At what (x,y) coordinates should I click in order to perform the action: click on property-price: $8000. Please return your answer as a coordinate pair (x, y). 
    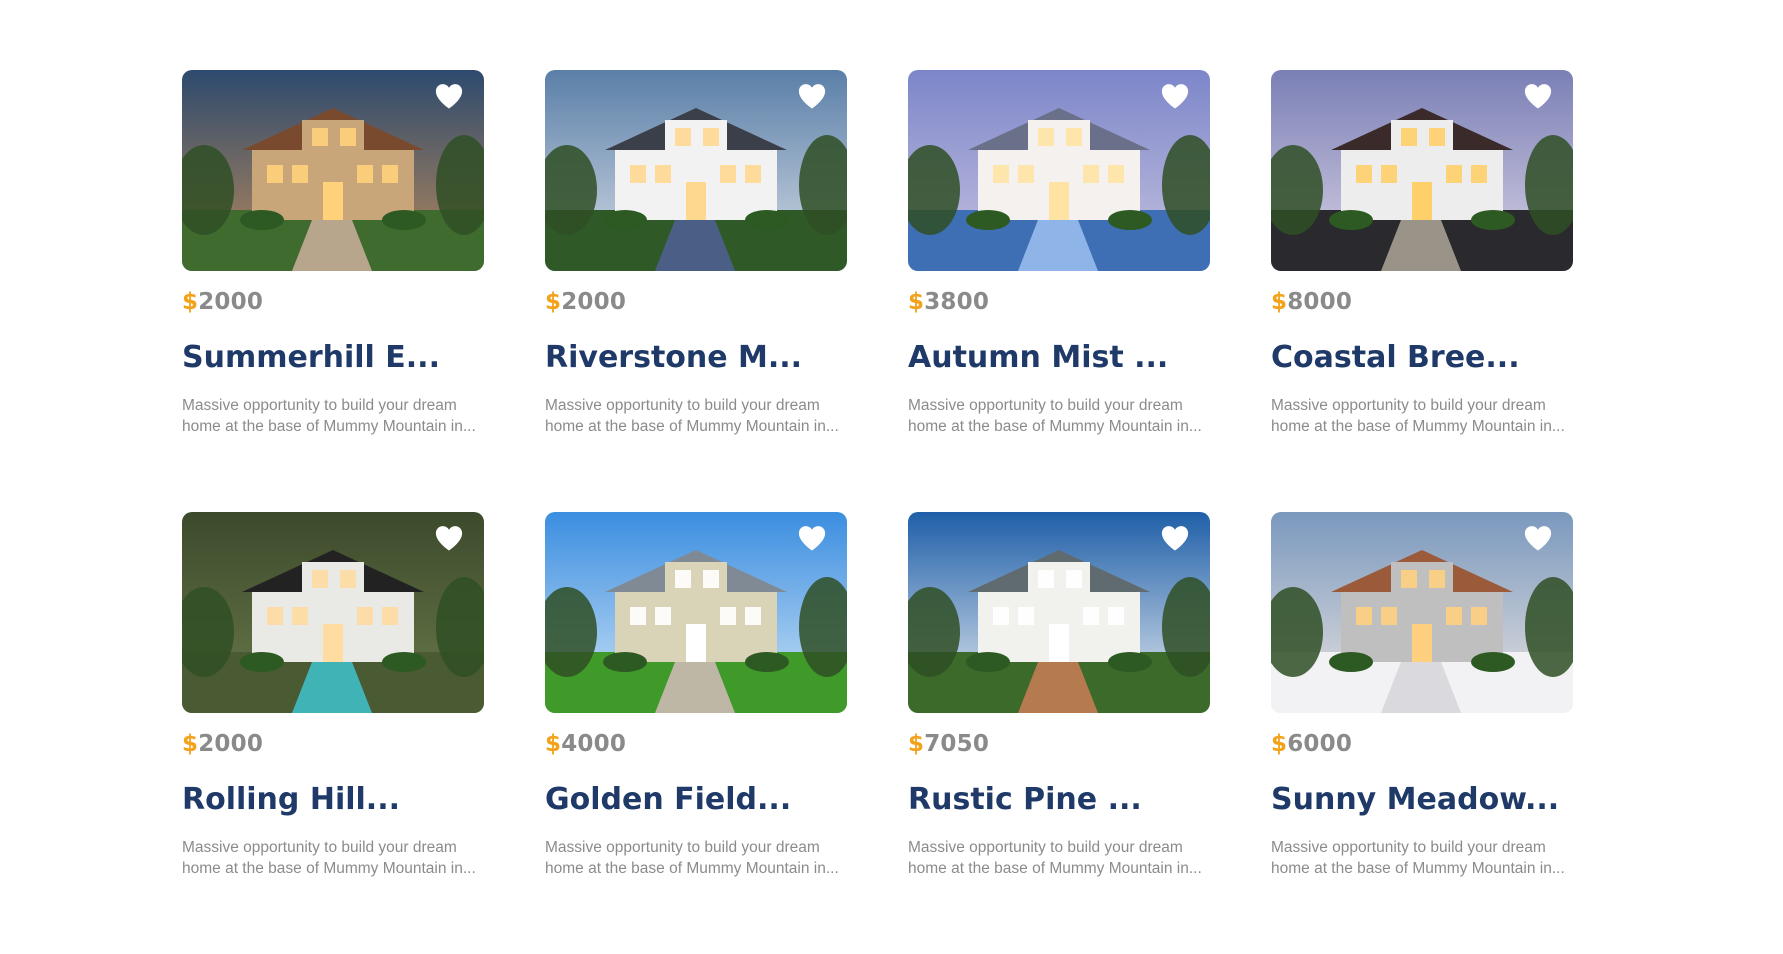
    Looking at the image, I should click on (1422, 302).